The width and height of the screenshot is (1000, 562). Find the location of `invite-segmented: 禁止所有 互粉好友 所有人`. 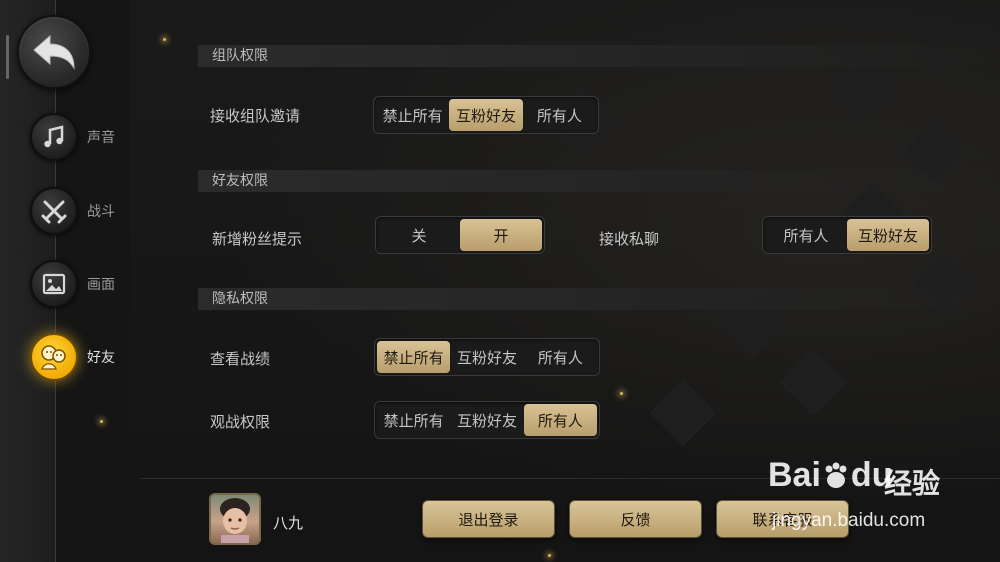

invite-segmented: 禁止所有 互粉好友 所有人 is located at coordinates (486, 115).